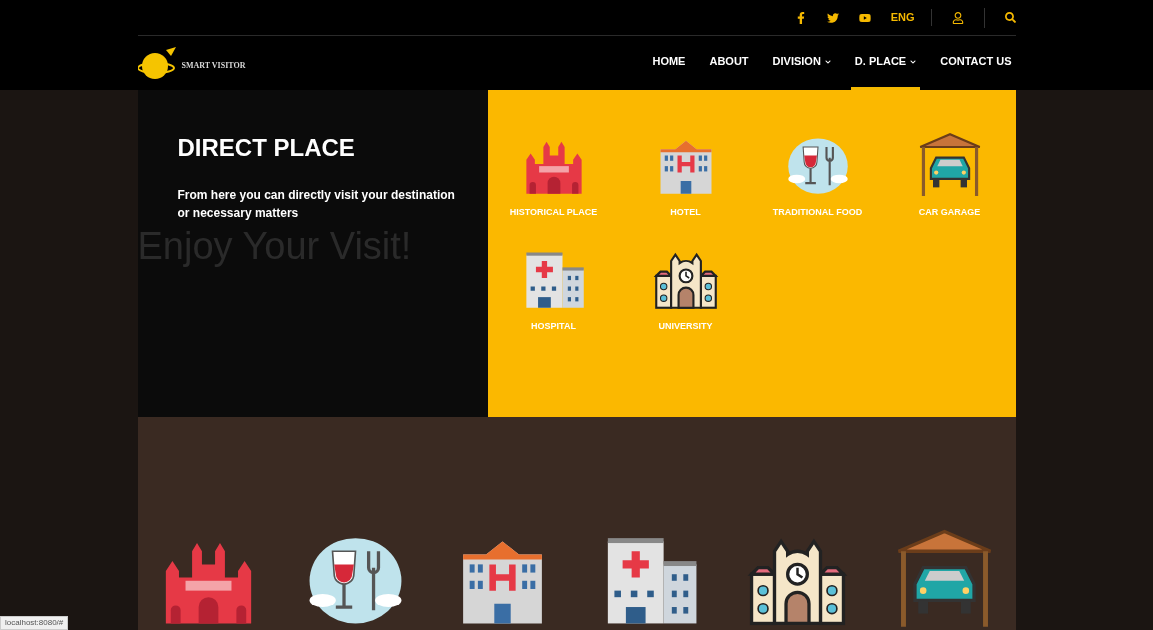 The width and height of the screenshot is (1153, 630). I want to click on menu-description: From here you can directly visit your destination or necessary matters, so click(316, 204).